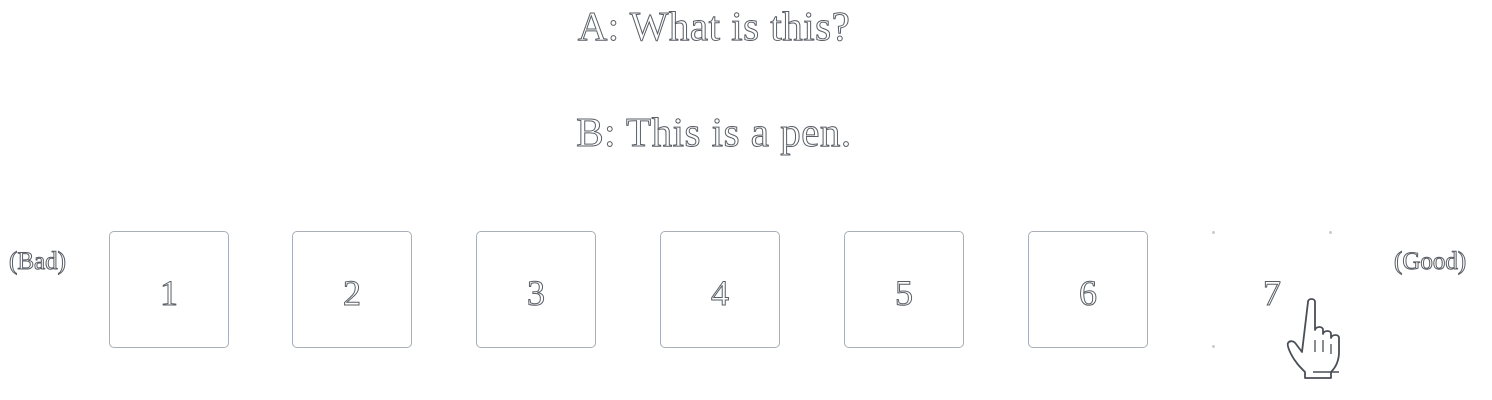  I want to click on dialogue-line-b: B: This is a pen., so click(714, 132).